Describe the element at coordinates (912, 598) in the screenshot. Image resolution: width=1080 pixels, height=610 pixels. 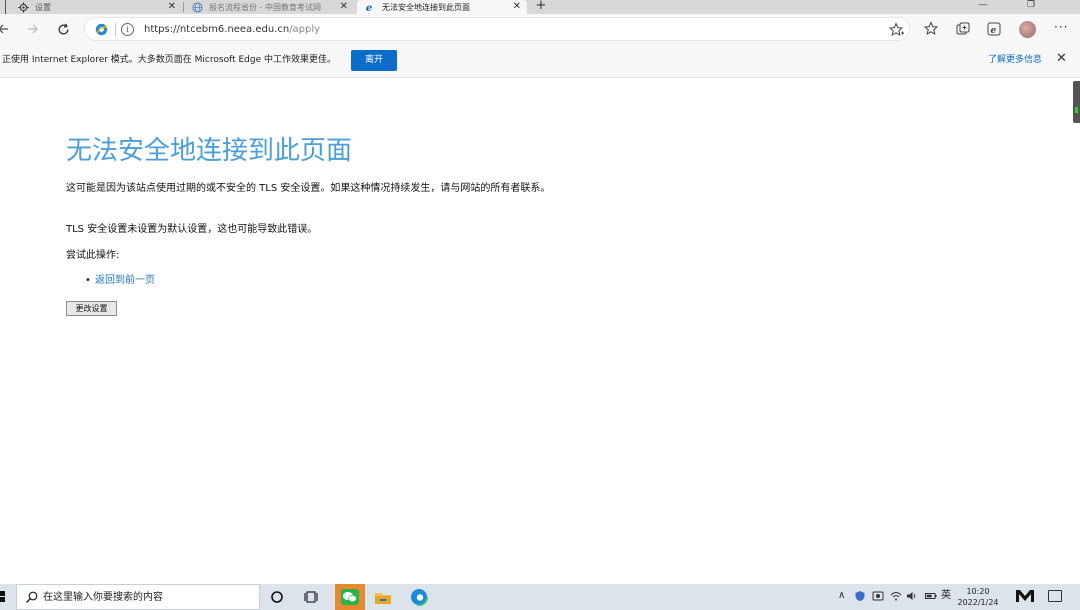
I see `volume-icon` at that location.